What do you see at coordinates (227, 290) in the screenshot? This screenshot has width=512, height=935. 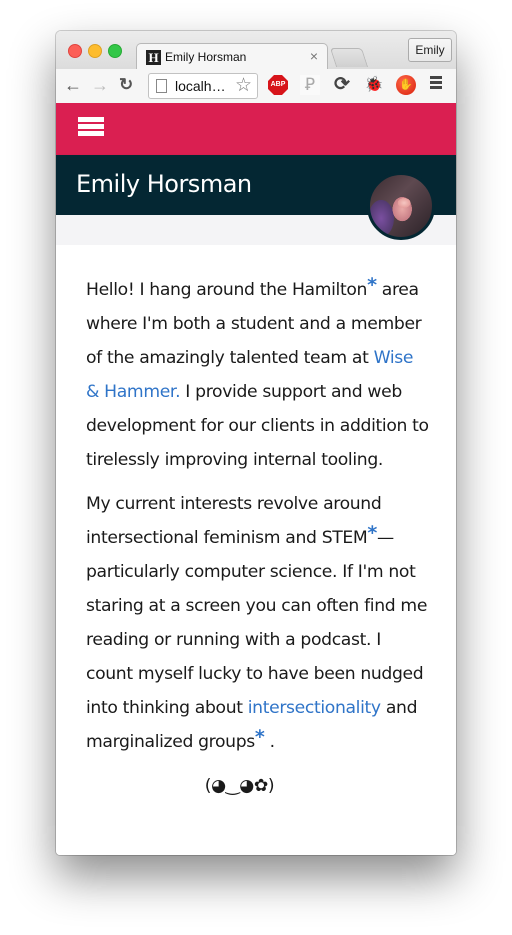 I see `text: Hello! I hang around the Hamilton` at bounding box center [227, 290].